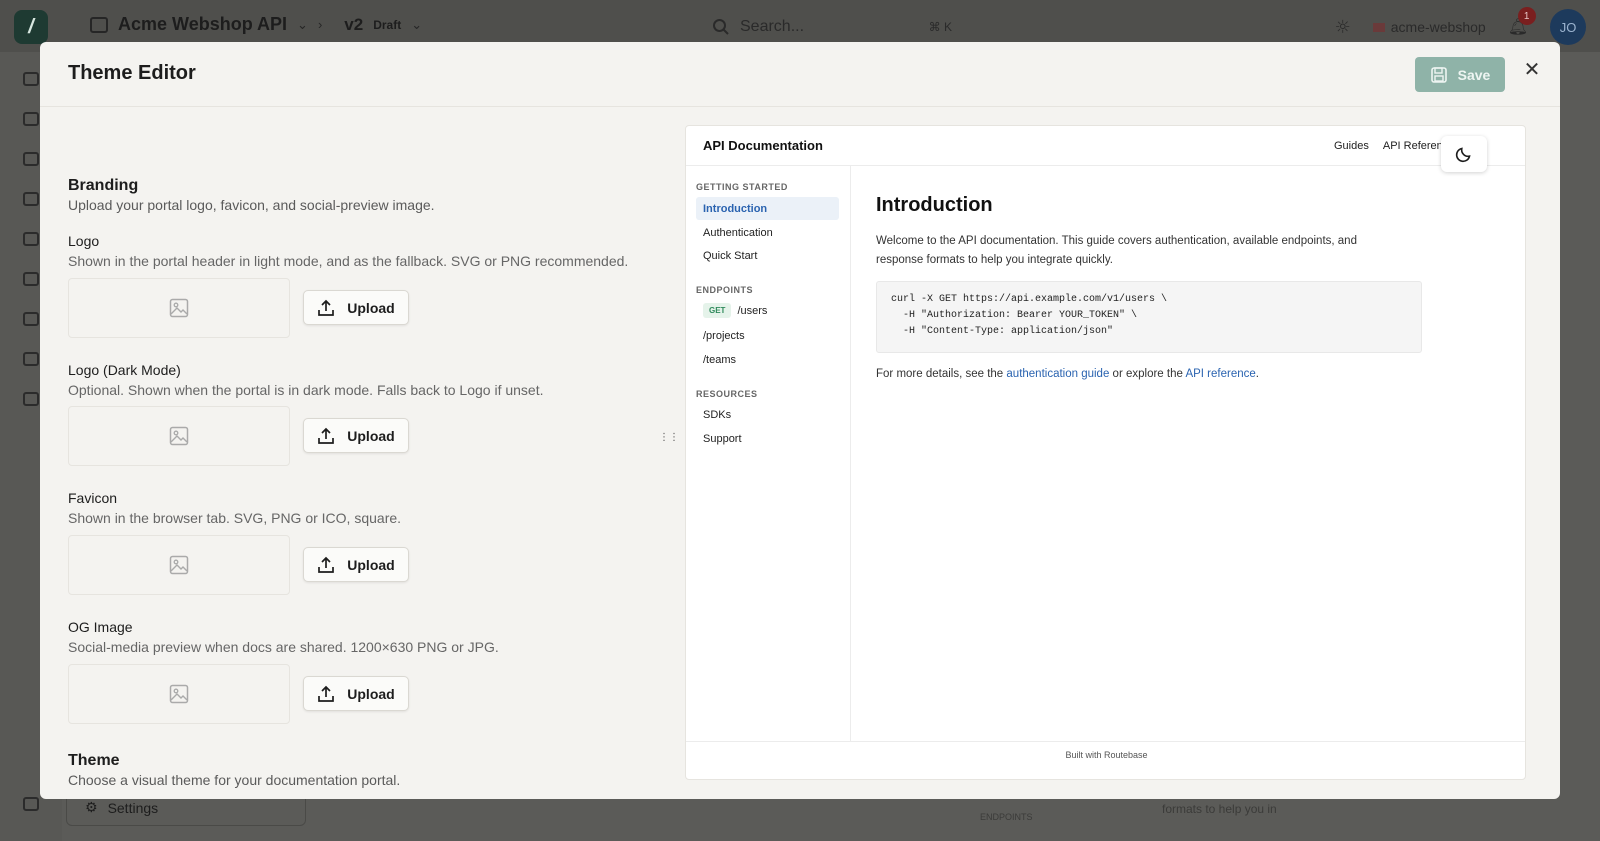 The height and width of the screenshot is (841, 1600). I want to click on preview-item-label: /users, so click(752, 310).